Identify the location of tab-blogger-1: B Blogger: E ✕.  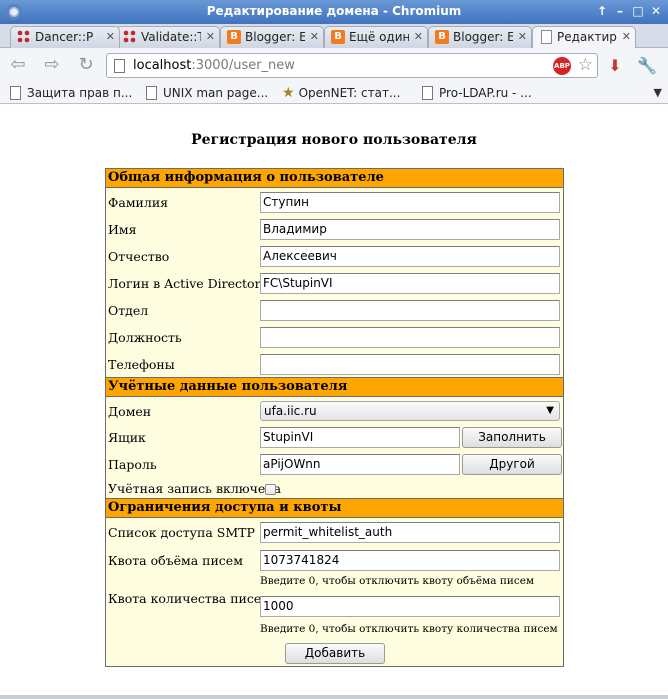
(272, 37).